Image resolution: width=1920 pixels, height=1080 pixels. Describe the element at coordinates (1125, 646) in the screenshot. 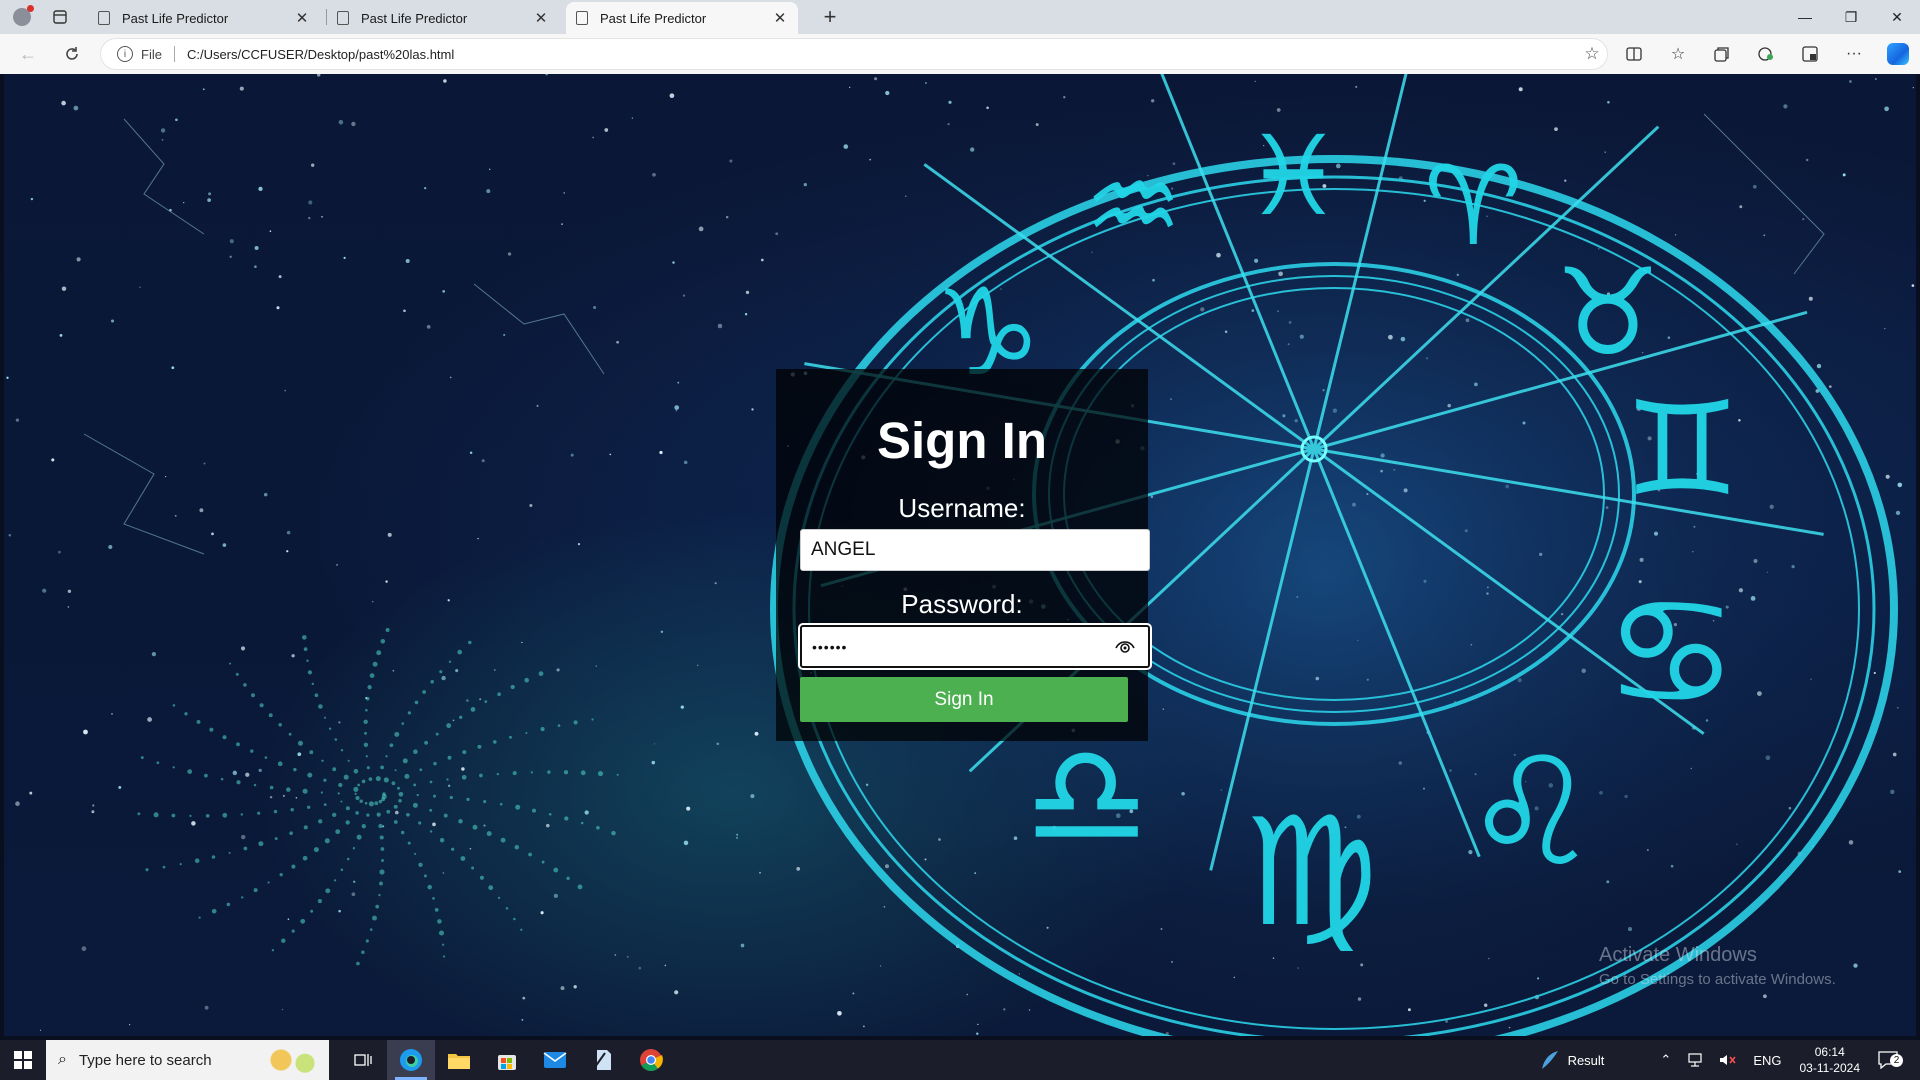

I see `show-password-eye-icon` at that location.